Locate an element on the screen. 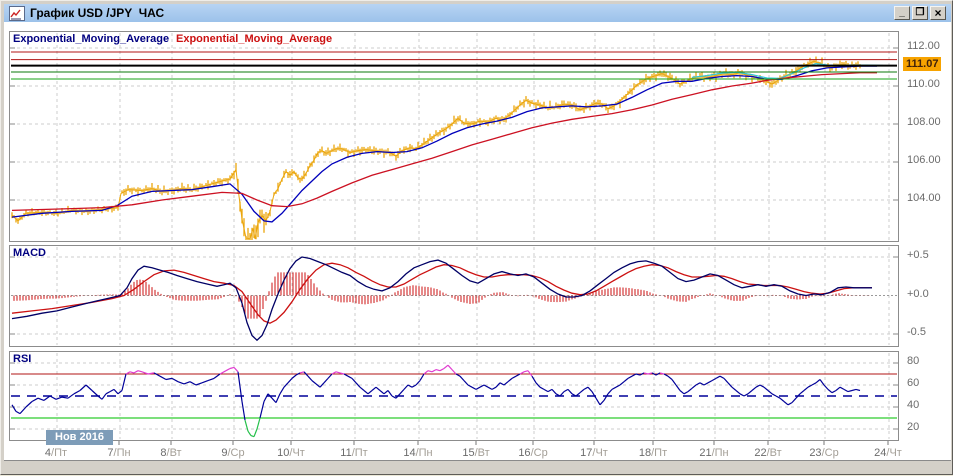  date-tick-label: 15/Вт is located at coordinates (476, 453).